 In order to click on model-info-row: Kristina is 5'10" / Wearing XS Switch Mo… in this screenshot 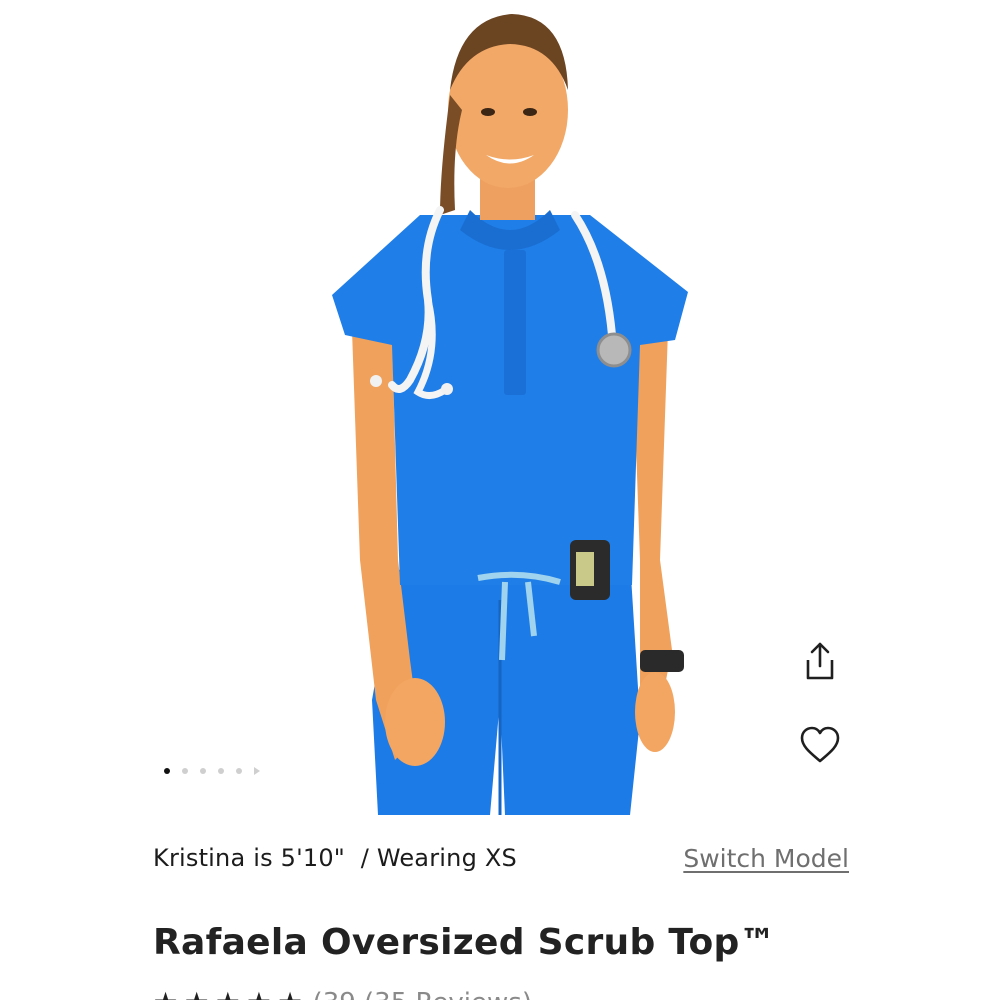, I will do `click(501, 858)`.